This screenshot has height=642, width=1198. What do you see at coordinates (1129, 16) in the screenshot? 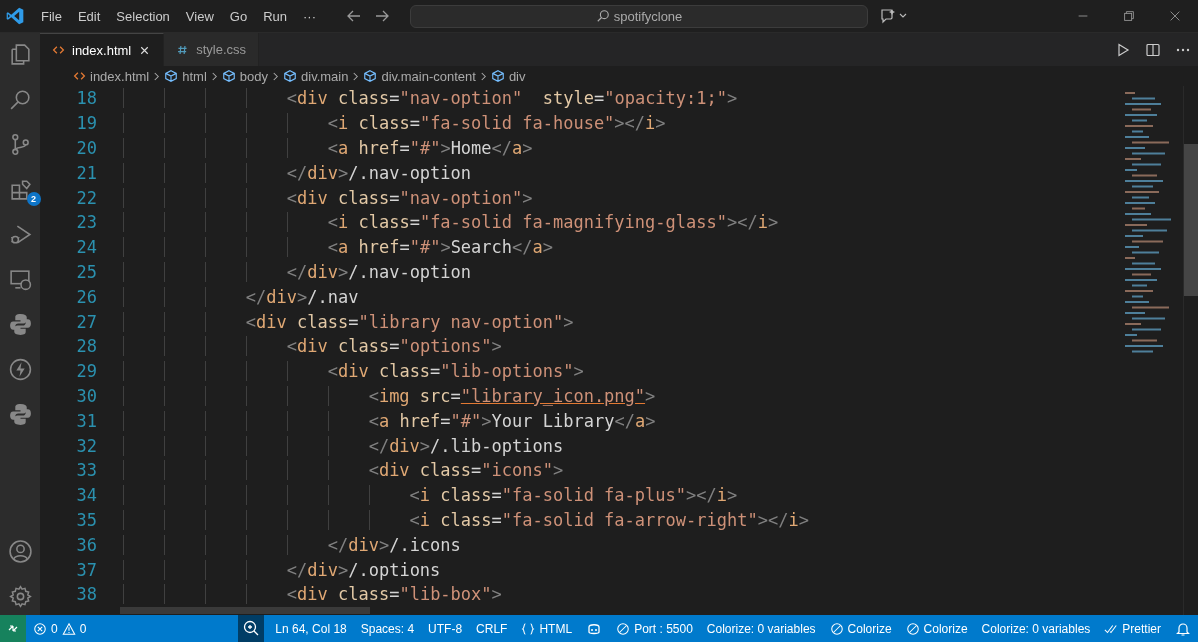
I see `restore-icon` at bounding box center [1129, 16].